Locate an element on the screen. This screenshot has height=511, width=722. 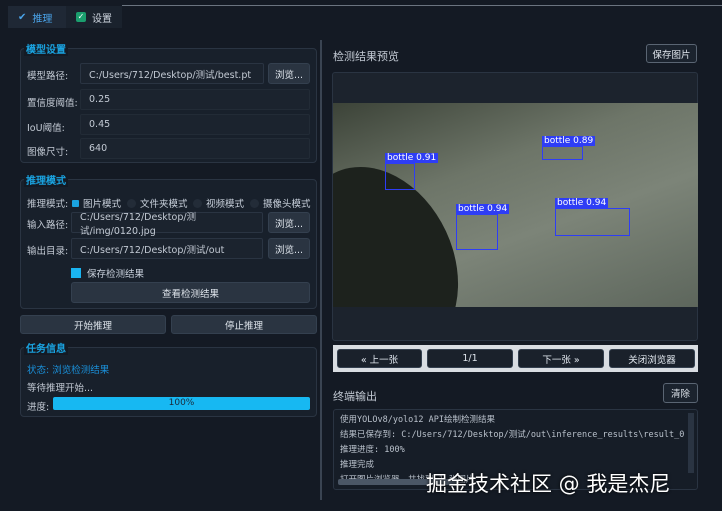
next-image-button: 下一张 » is located at coordinates (561, 358).